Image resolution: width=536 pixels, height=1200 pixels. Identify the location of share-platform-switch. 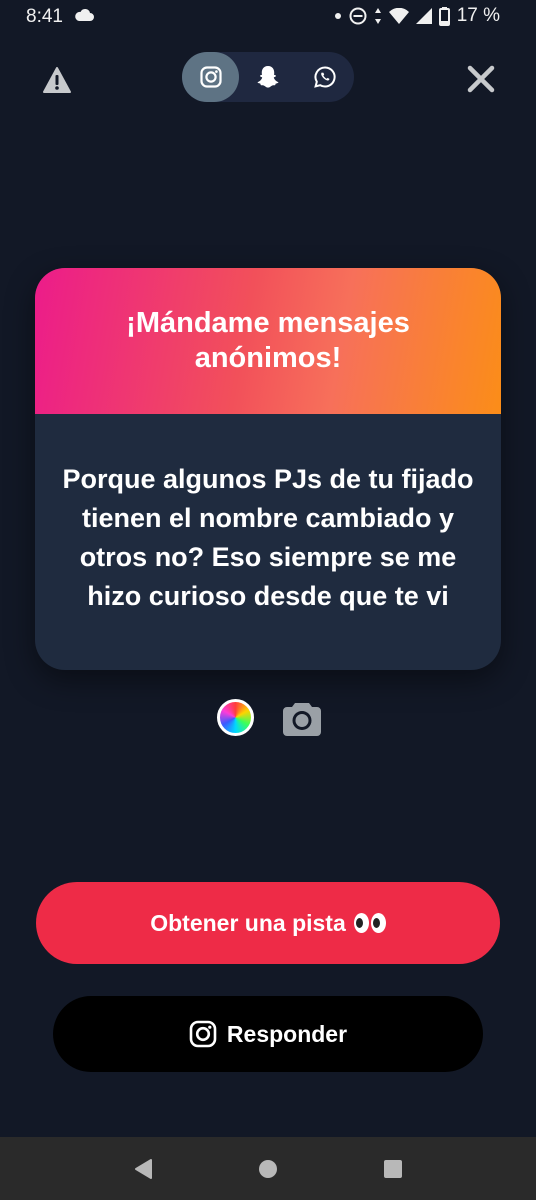
(268, 77).